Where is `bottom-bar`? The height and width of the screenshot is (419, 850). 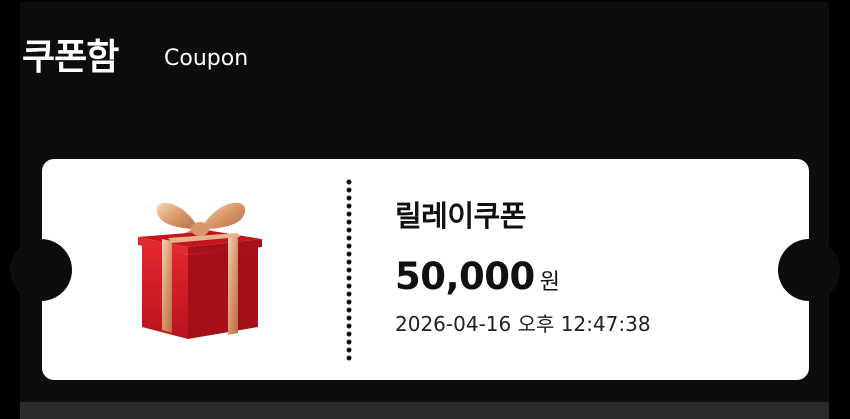 bottom-bar is located at coordinates (424, 410).